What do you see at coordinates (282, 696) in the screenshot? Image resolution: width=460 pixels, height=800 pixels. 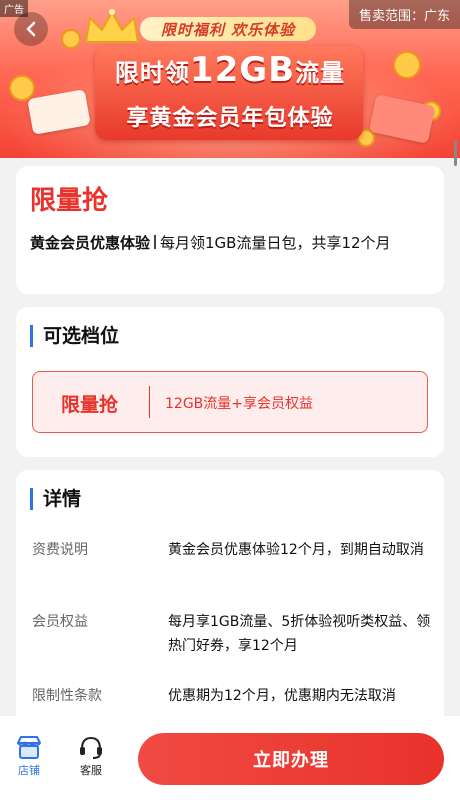 I see `detail-value: 优惠期为12个月，优惠期内无法取消` at bounding box center [282, 696].